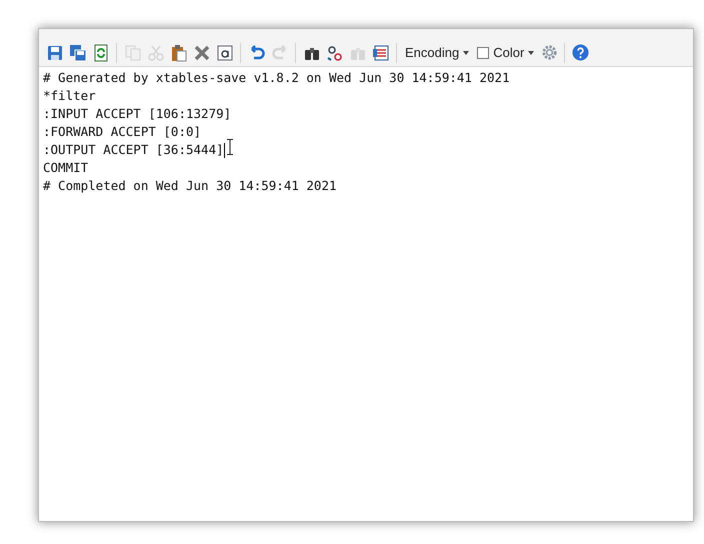 The image size is (704, 544). What do you see at coordinates (133, 53) in the screenshot?
I see `copy-icon` at bounding box center [133, 53].